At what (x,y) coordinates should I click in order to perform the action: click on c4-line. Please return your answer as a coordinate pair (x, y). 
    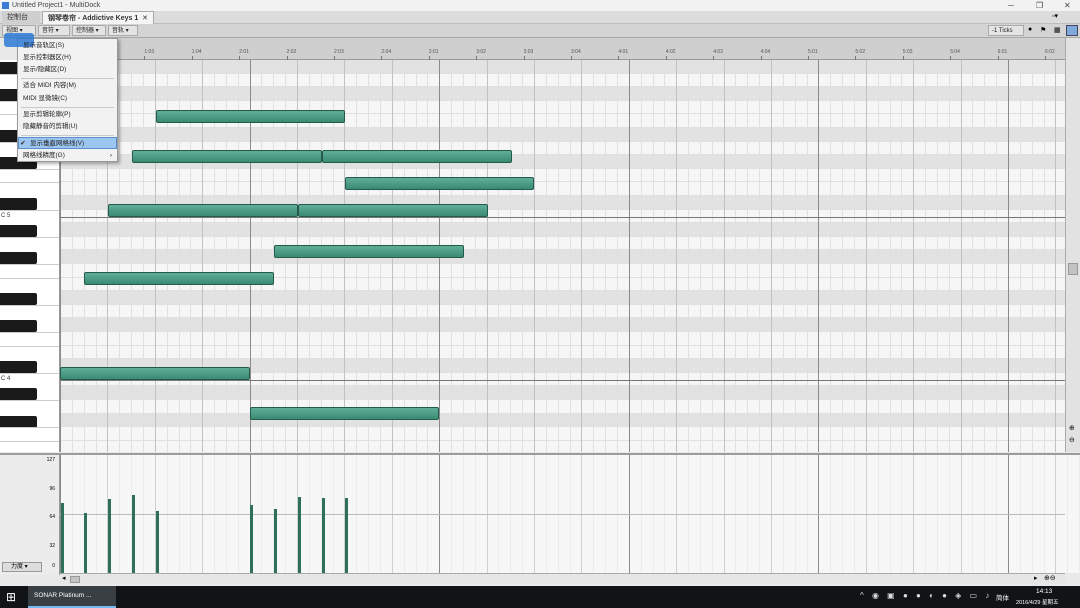
    Looking at the image, I should click on (562, 380).